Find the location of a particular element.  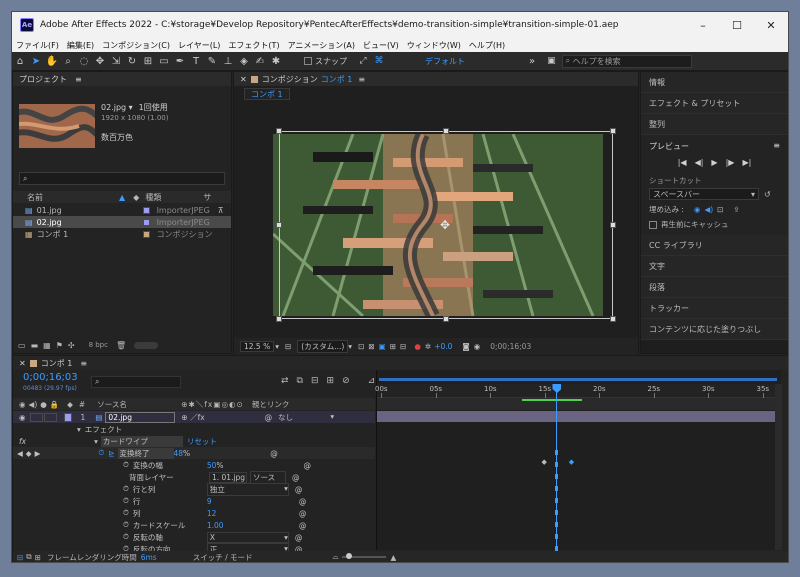

fx-icon: fx is located at coordinates (22, 441).